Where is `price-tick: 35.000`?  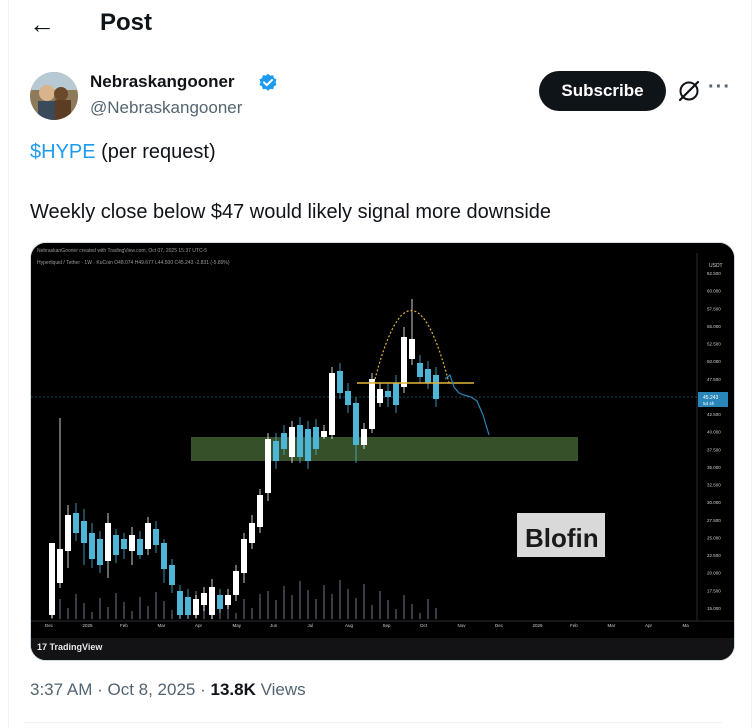 price-tick: 35.000 is located at coordinates (714, 467).